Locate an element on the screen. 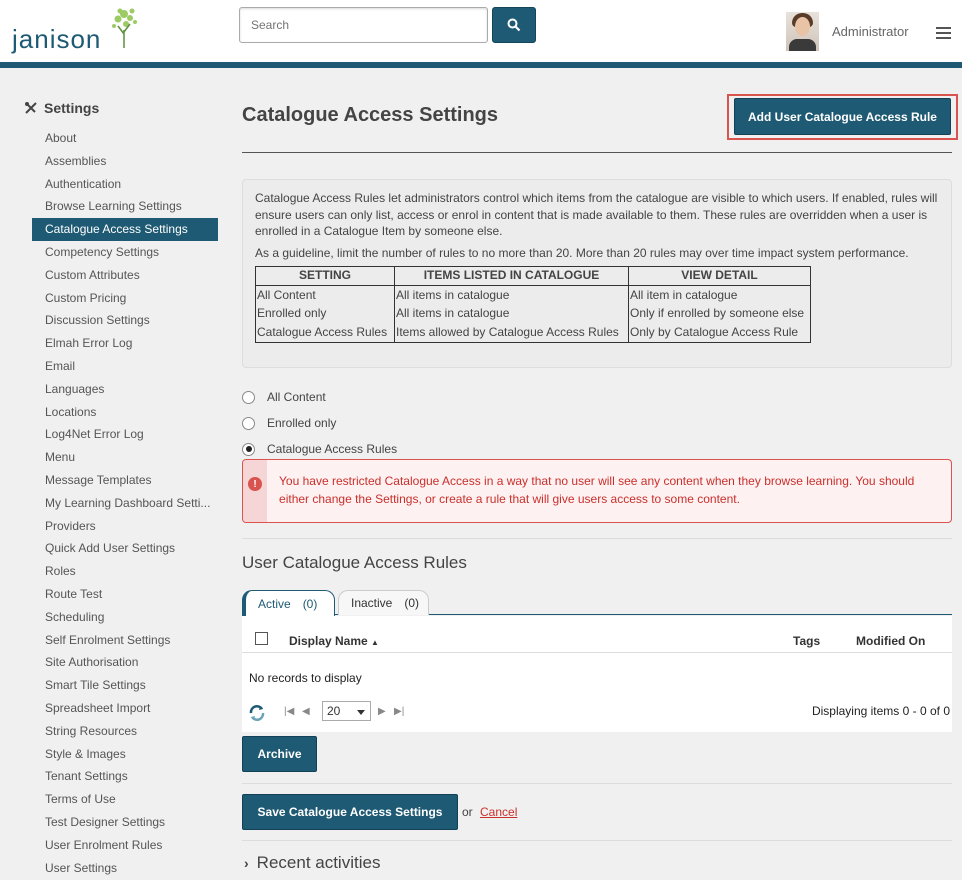  radio-enrolled-only is located at coordinates (248, 423).